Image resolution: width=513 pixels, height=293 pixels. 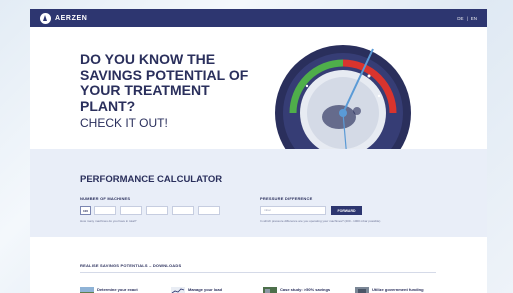 I want to click on plant-thumbnail-icon, so click(x=270, y=290).